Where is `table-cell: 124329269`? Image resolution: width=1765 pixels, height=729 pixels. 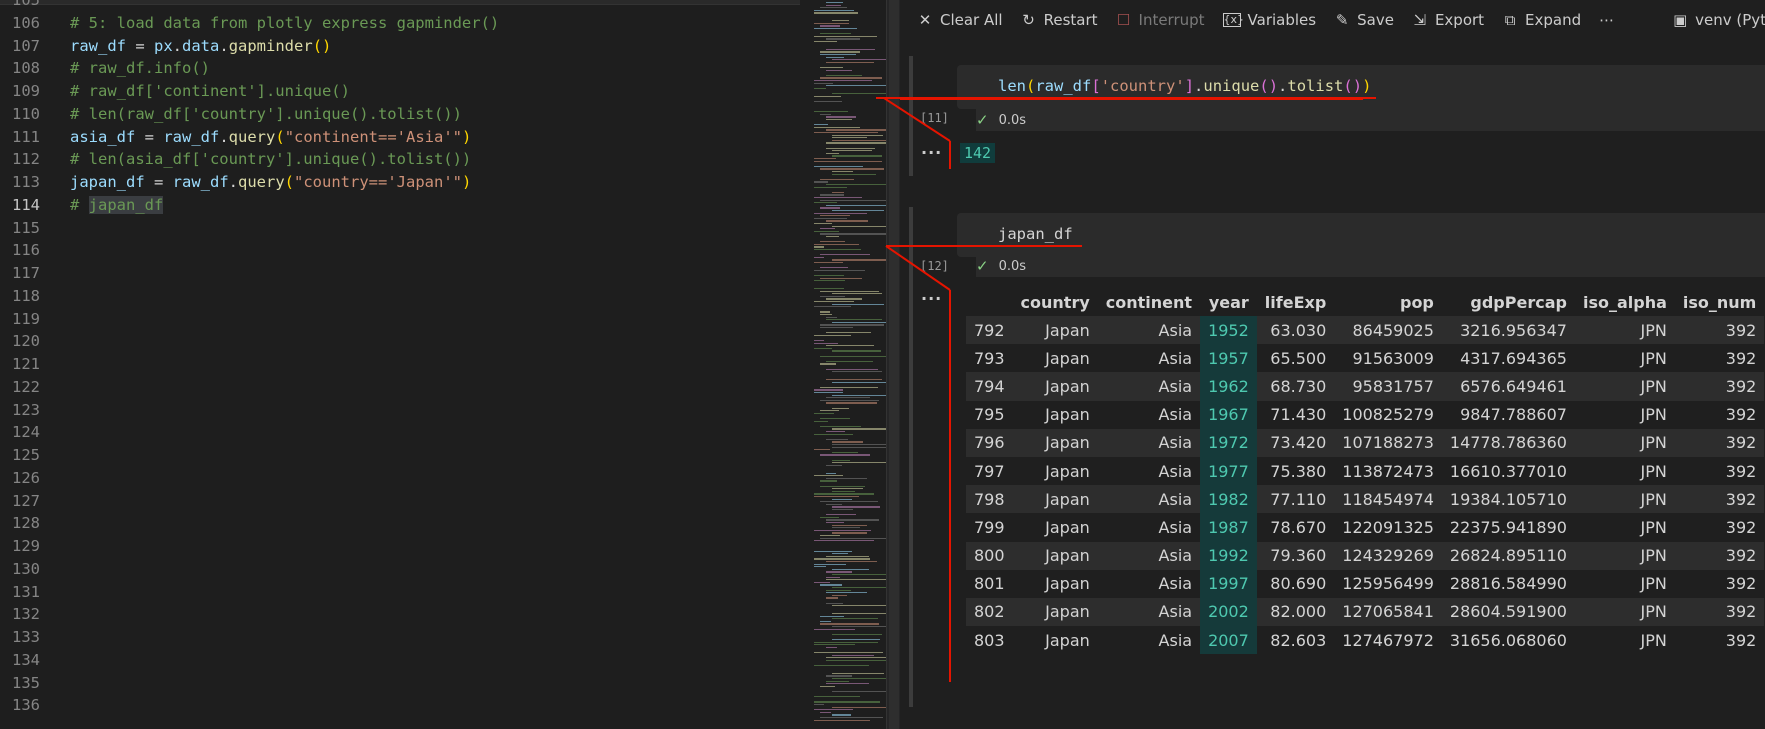 table-cell: 124329269 is located at coordinates (1388, 556).